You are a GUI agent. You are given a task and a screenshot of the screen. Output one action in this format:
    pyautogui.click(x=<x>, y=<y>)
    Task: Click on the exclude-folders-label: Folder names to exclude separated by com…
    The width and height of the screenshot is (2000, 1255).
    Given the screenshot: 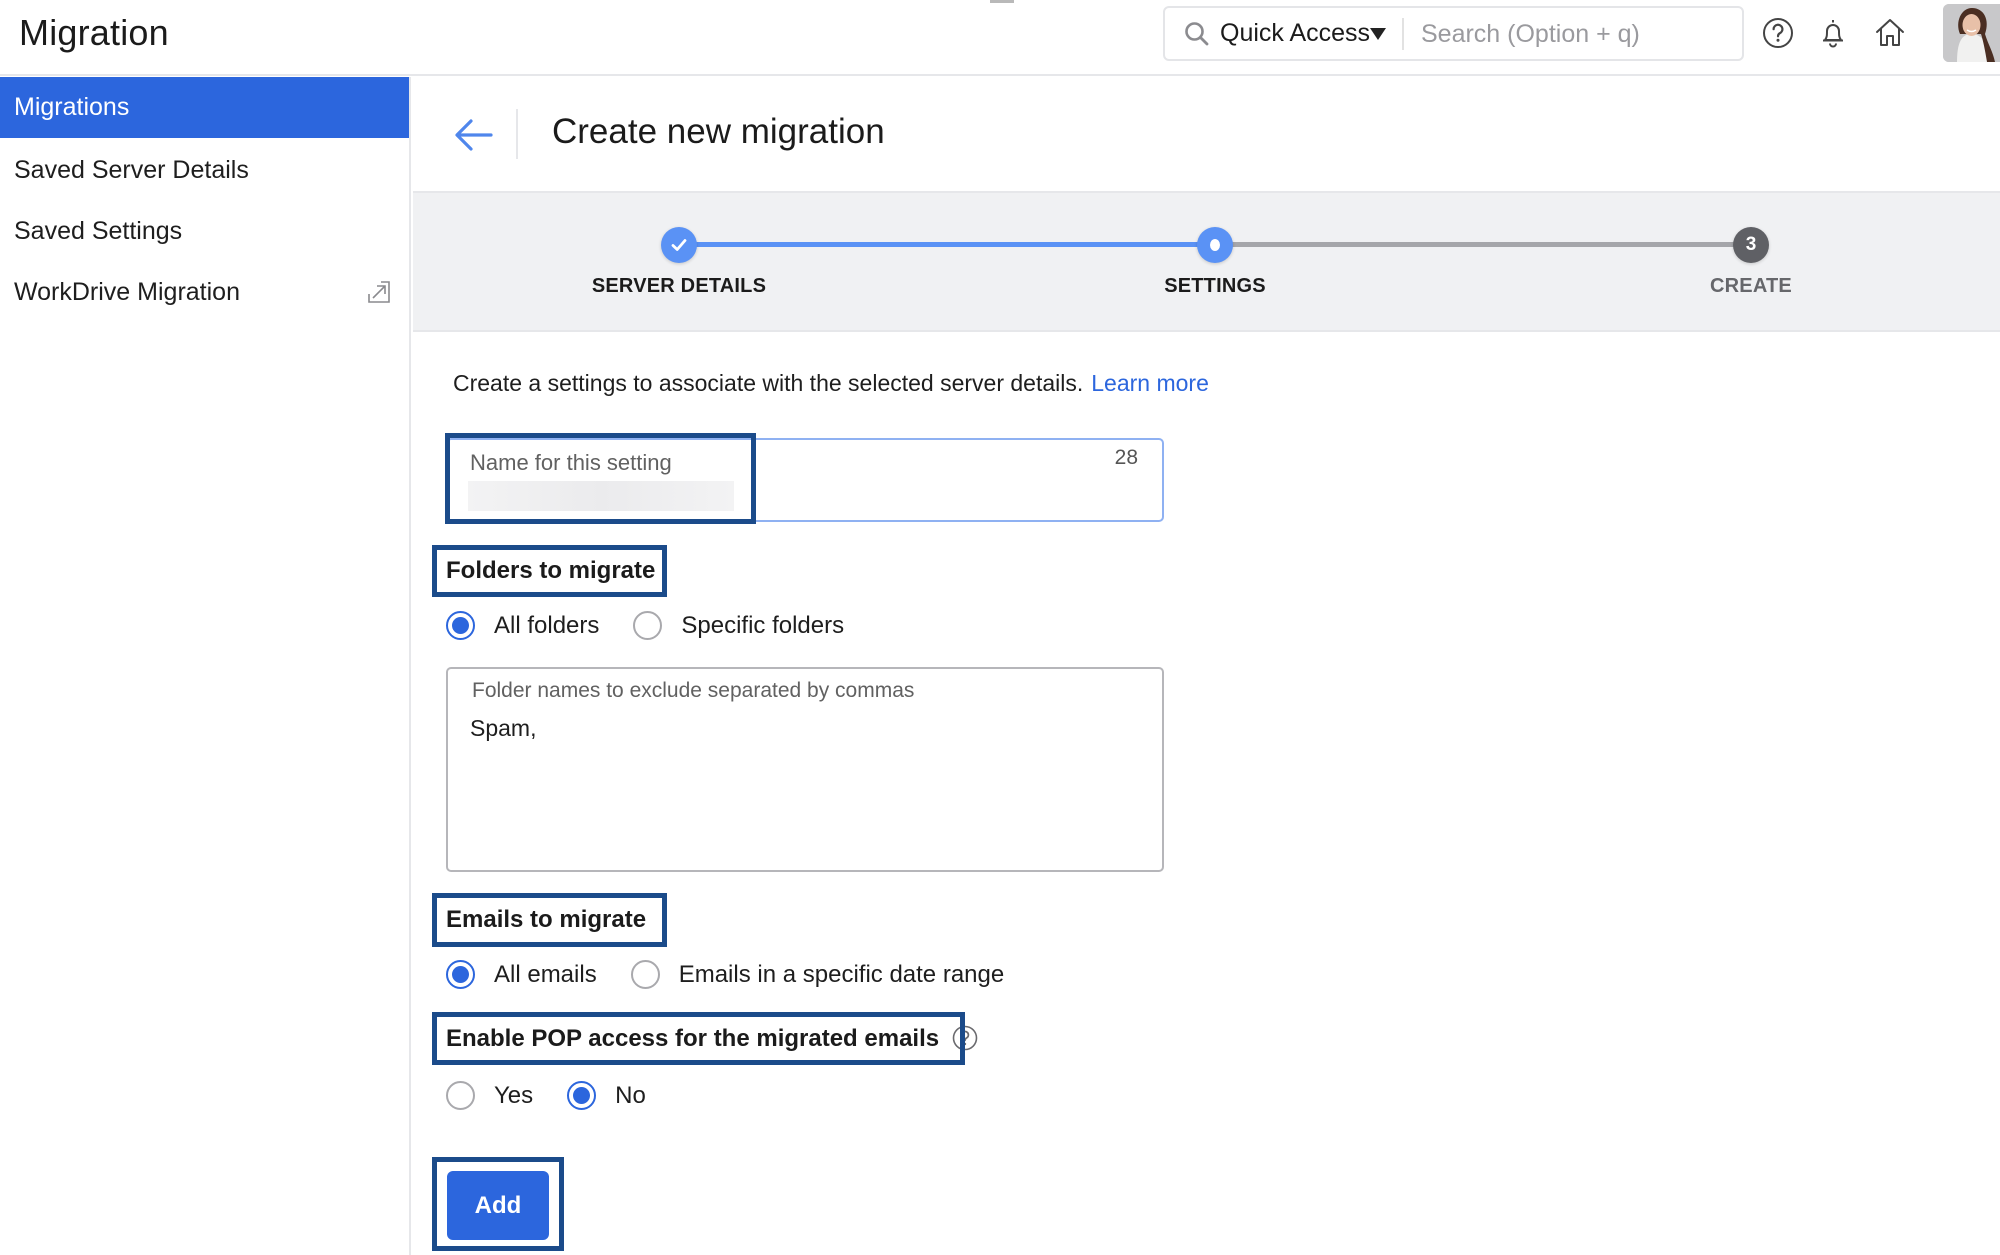 What is the action you would take?
    pyautogui.click(x=693, y=690)
    